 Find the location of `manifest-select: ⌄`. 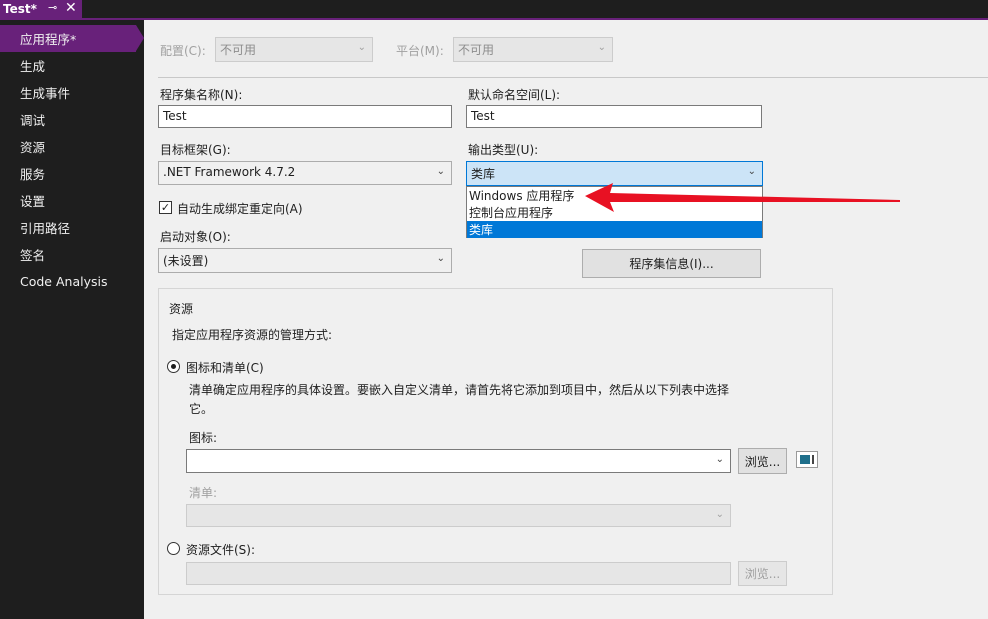

manifest-select: ⌄ is located at coordinates (458, 515).